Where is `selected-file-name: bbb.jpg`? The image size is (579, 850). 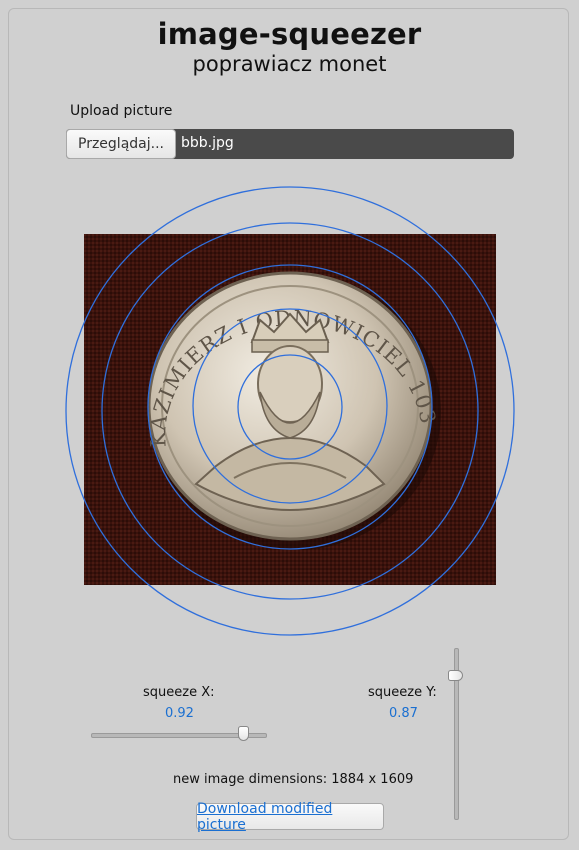
selected-file-name: bbb.jpg is located at coordinates (207, 143).